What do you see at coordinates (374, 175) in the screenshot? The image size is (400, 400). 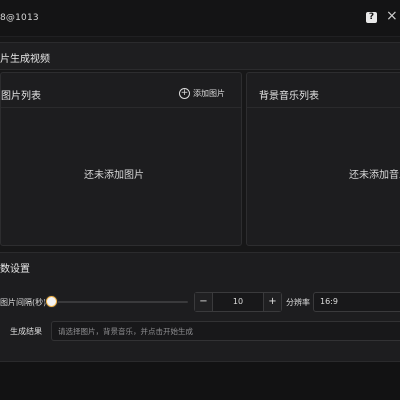 I see `music-list-empty-text: 还未添加音乐` at bounding box center [374, 175].